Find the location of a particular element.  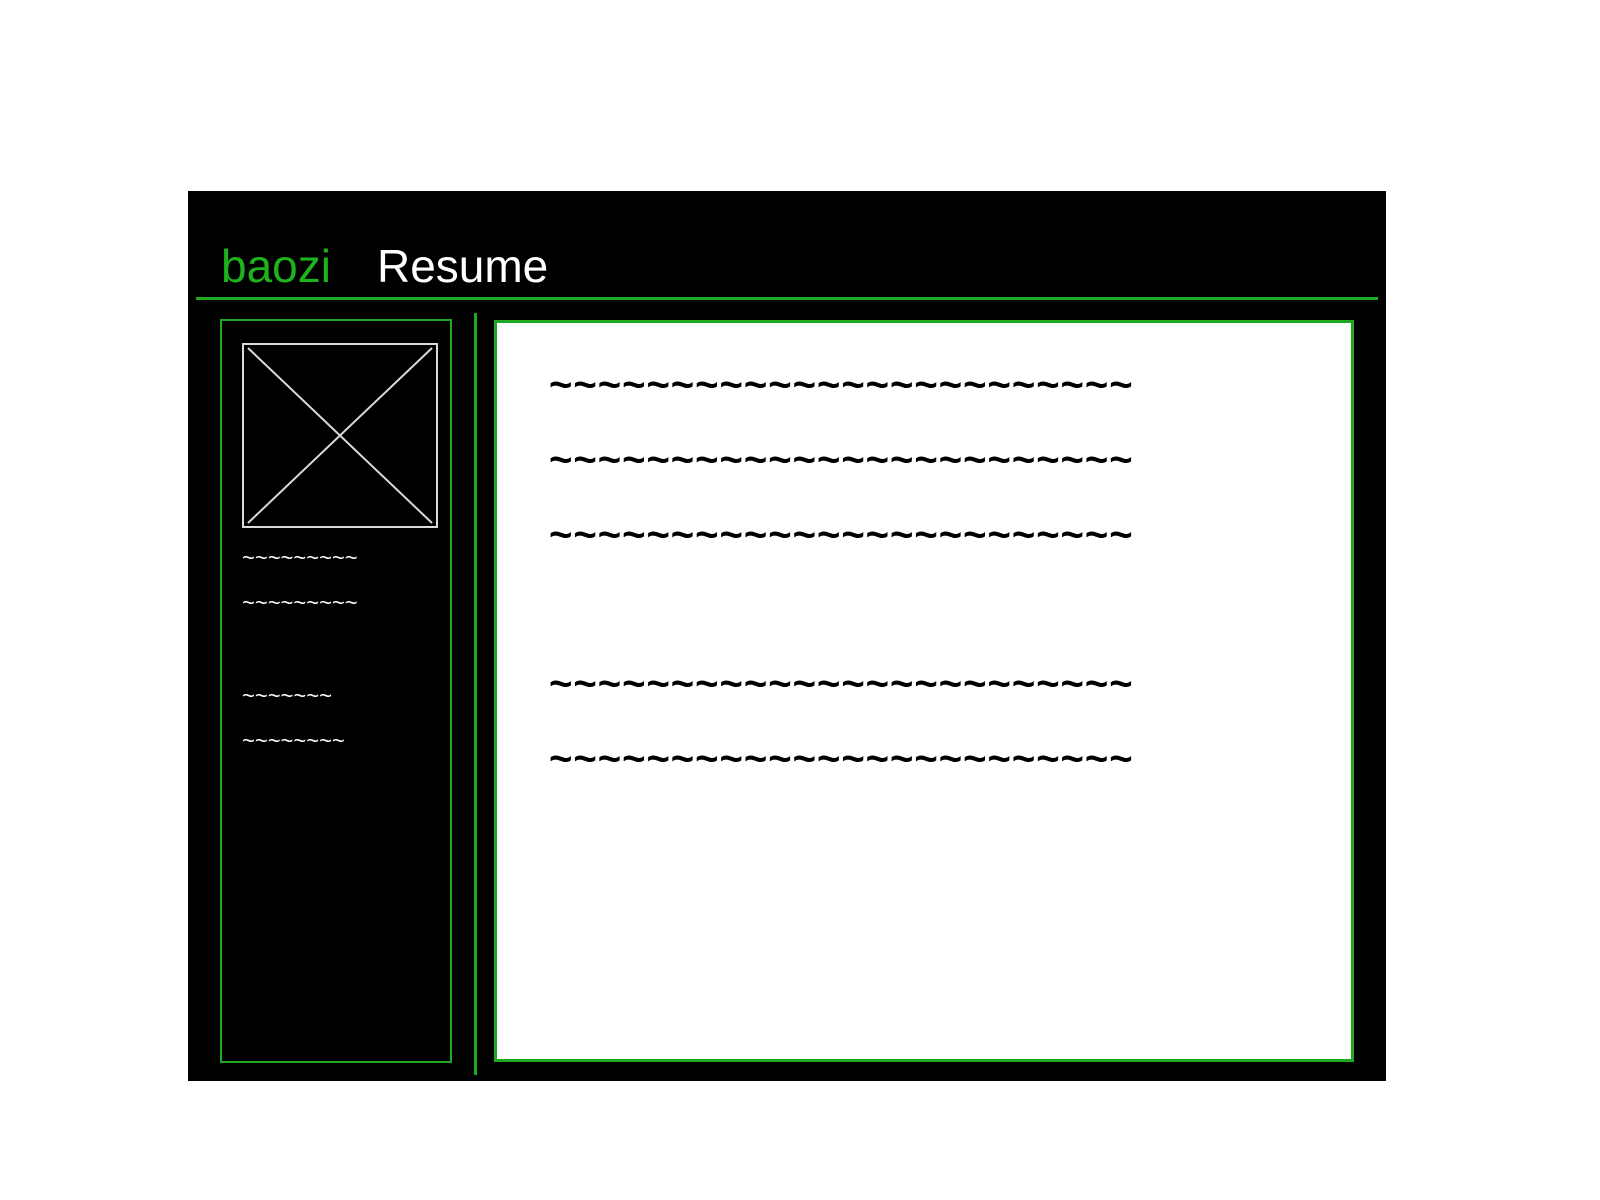

sidebar-text-line: ~~~~~~~~ is located at coordinates (293, 740).